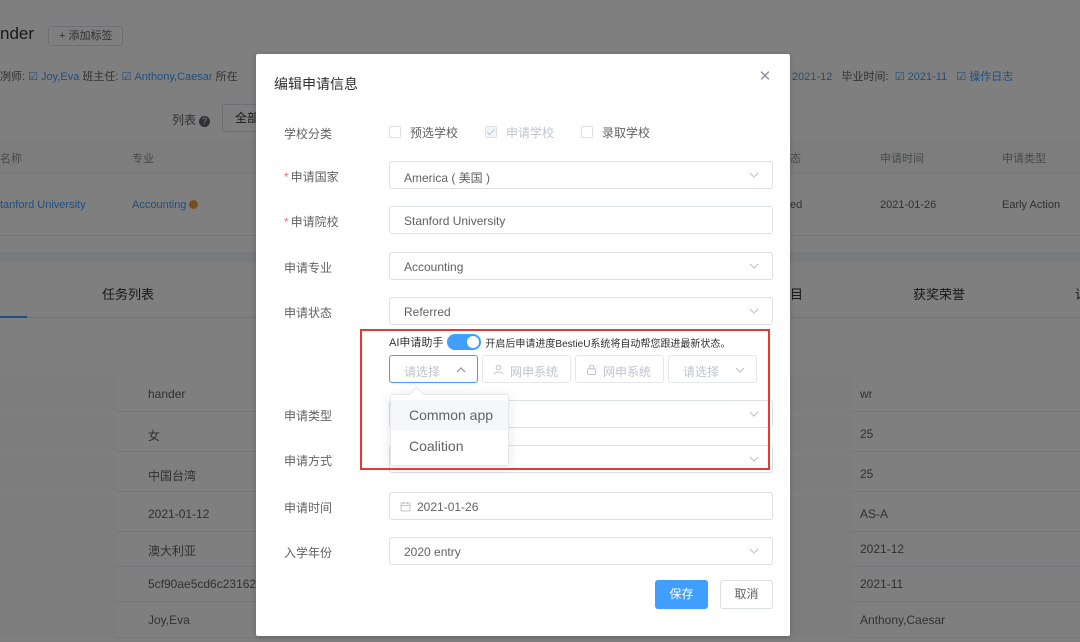 The width and height of the screenshot is (1080, 642). I want to click on major-row: 申请专业 Accounting, so click(523, 266).